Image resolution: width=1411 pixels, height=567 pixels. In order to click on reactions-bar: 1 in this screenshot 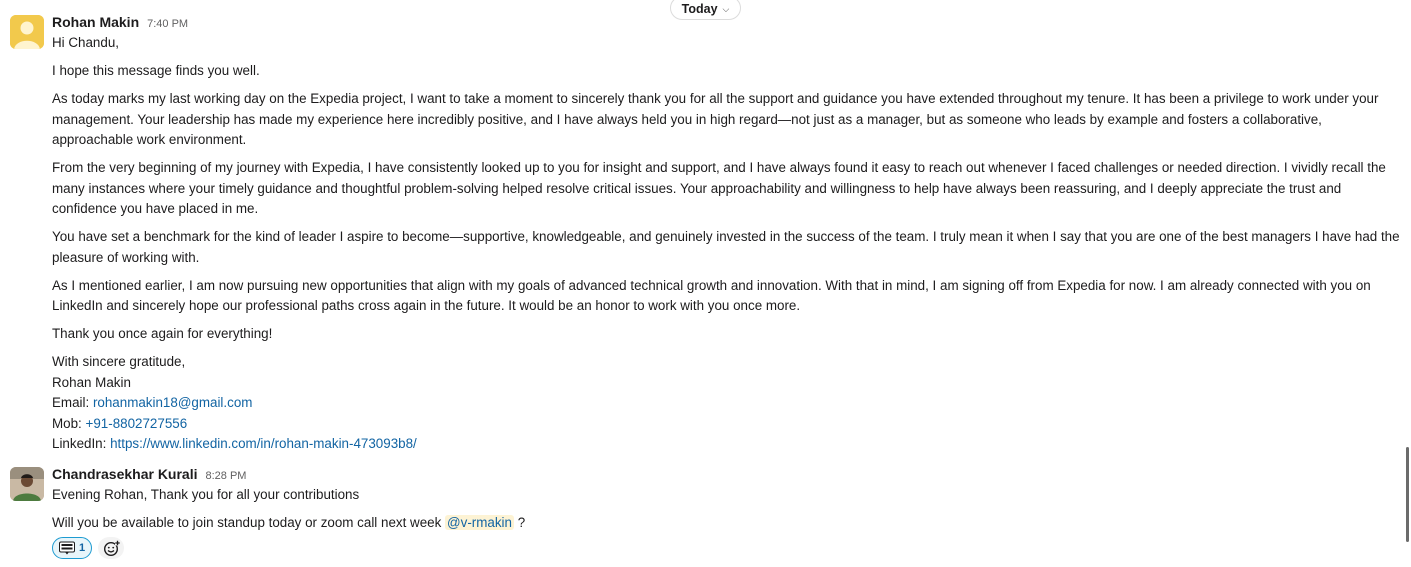, I will do `click(88, 548)`.